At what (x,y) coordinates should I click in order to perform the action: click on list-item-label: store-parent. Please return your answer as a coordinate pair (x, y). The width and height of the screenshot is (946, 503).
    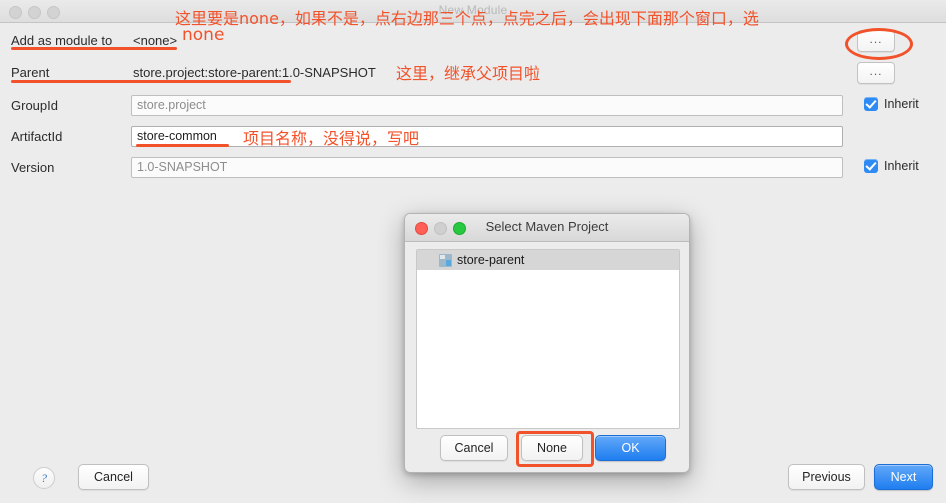
    Looking at the image, I should click on (491, 260).